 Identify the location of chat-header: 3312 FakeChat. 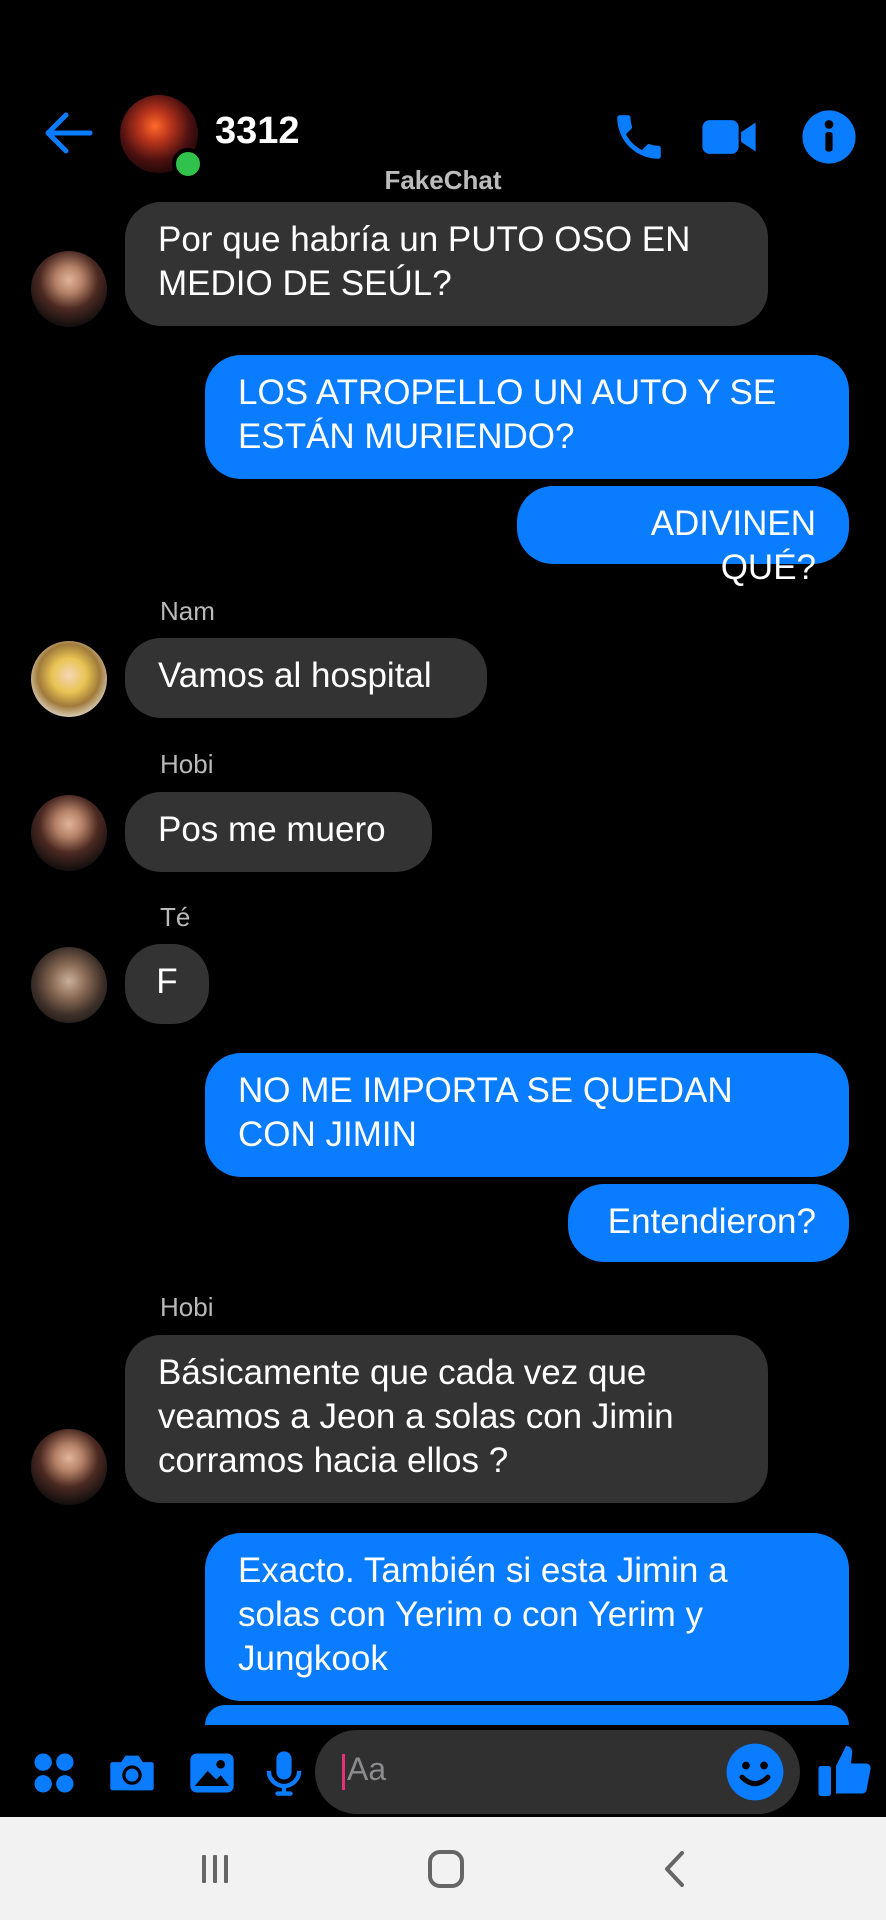
(443, 97).